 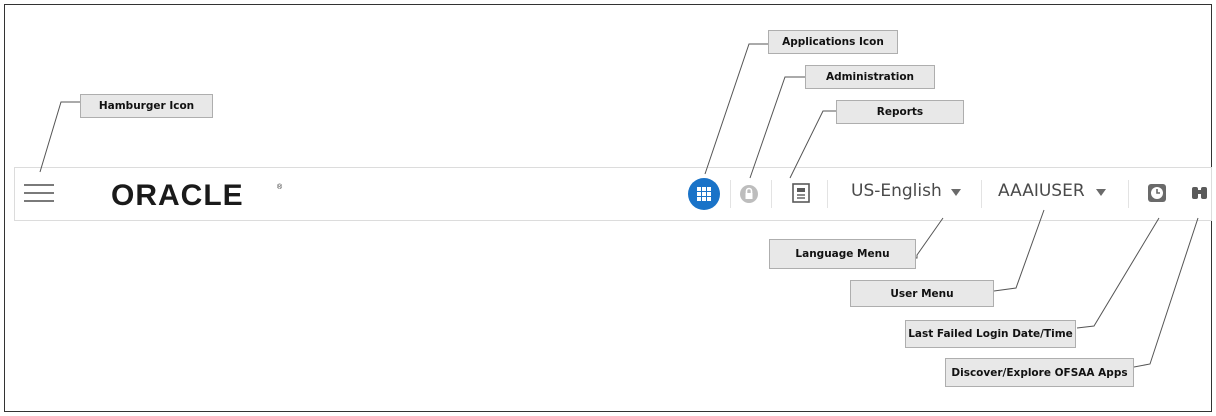 What do you see at coordinates (1039, 372) in the screenshot?
I see `callout-discover: Discover/Explore OFSAA Apps` at bounding box center [1039, 372].